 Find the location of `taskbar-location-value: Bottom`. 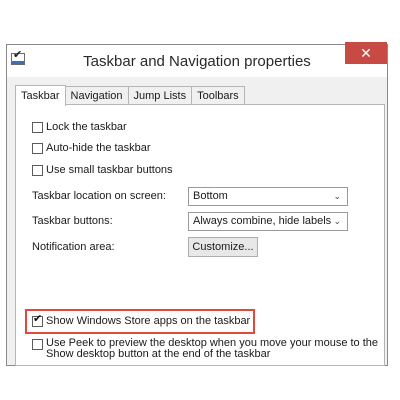

taskbar-location-value: Bottom is located at coordinates (210, 196).